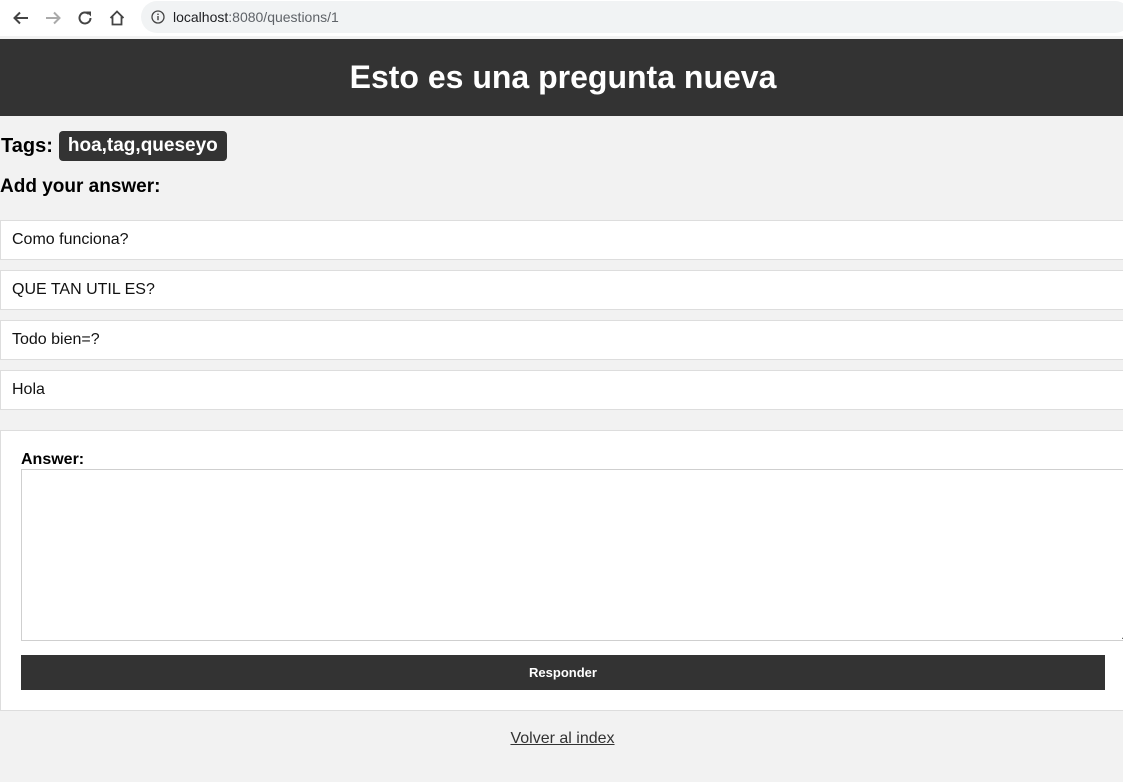  I want to click on submit-answer-button: Responder, so click(563, 672).